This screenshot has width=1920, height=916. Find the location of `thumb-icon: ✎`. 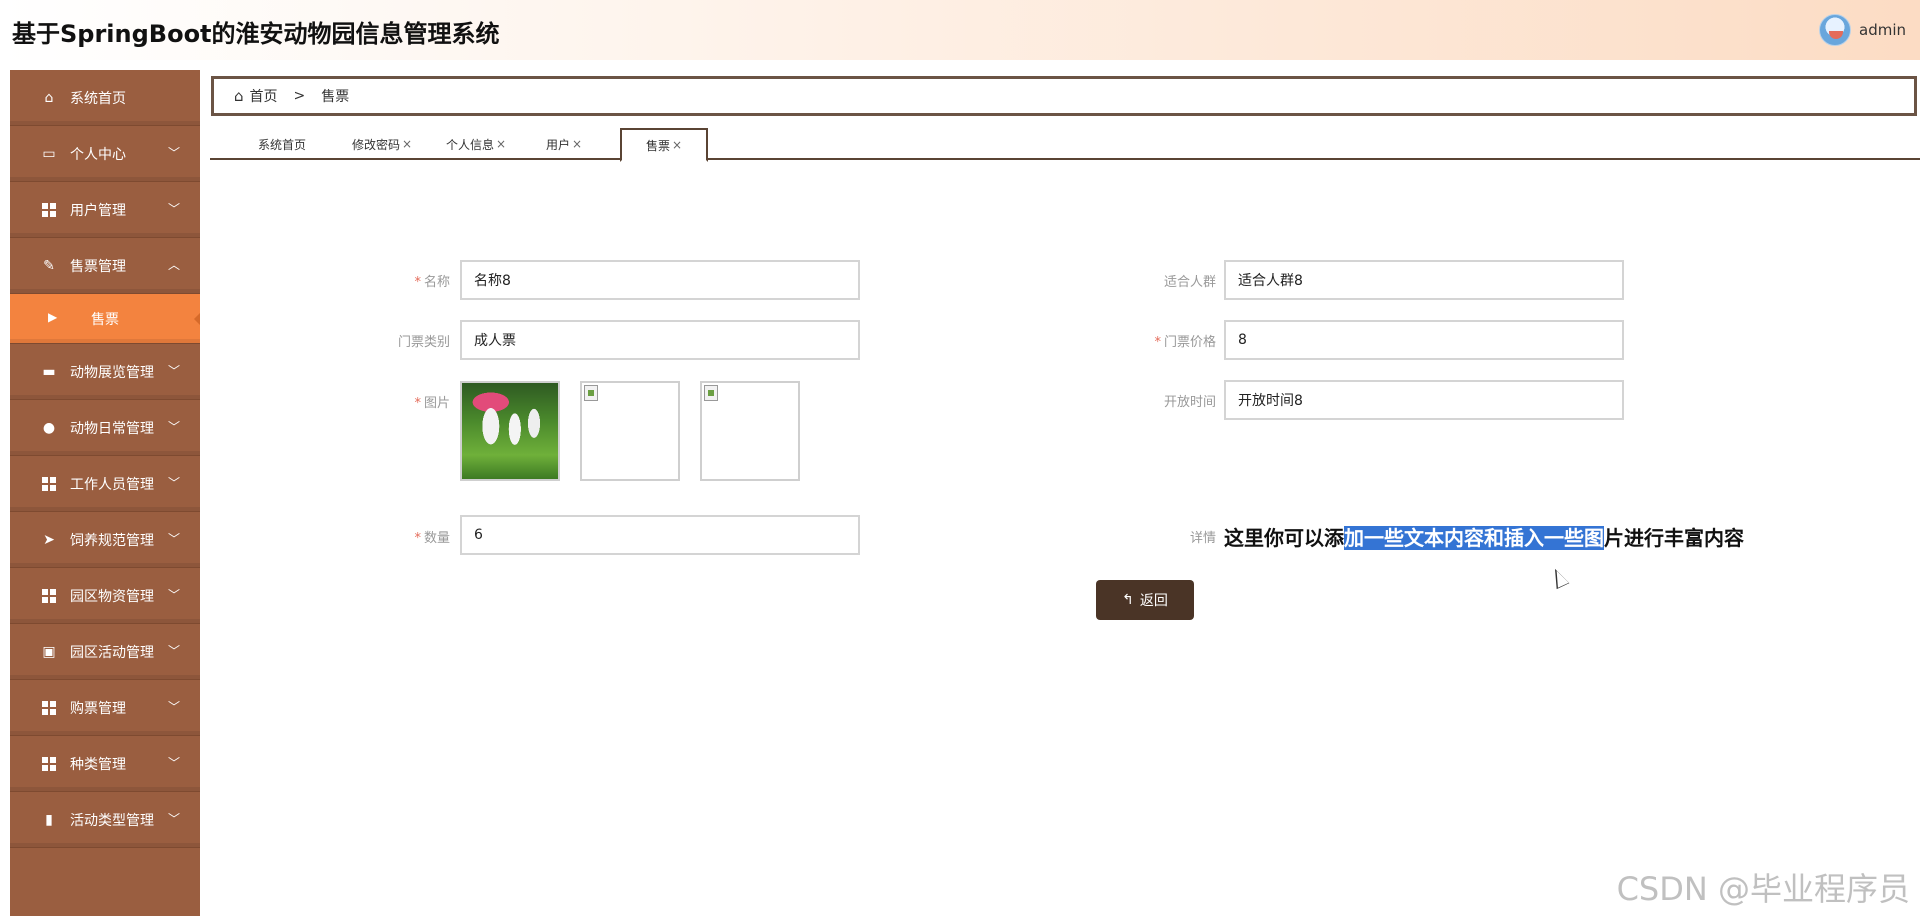

thumb-icon: ✎ is located at coordinates (49, 265).